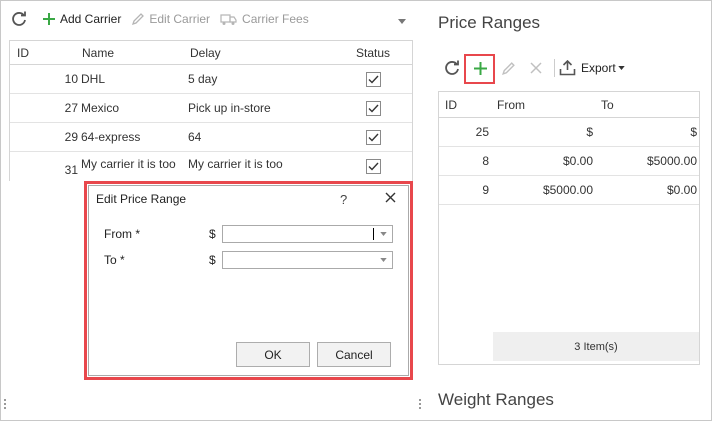 This screenshot has width=712, height=421. I want to click on add-carrier-label: Add Carrier, so click(91, 19).